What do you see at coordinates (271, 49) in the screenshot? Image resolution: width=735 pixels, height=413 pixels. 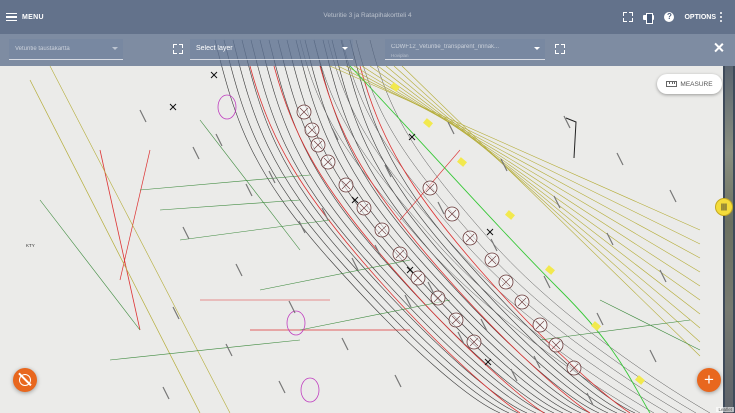 I see `middle-layer-select: Select layer` at bounding box center [271, 49].